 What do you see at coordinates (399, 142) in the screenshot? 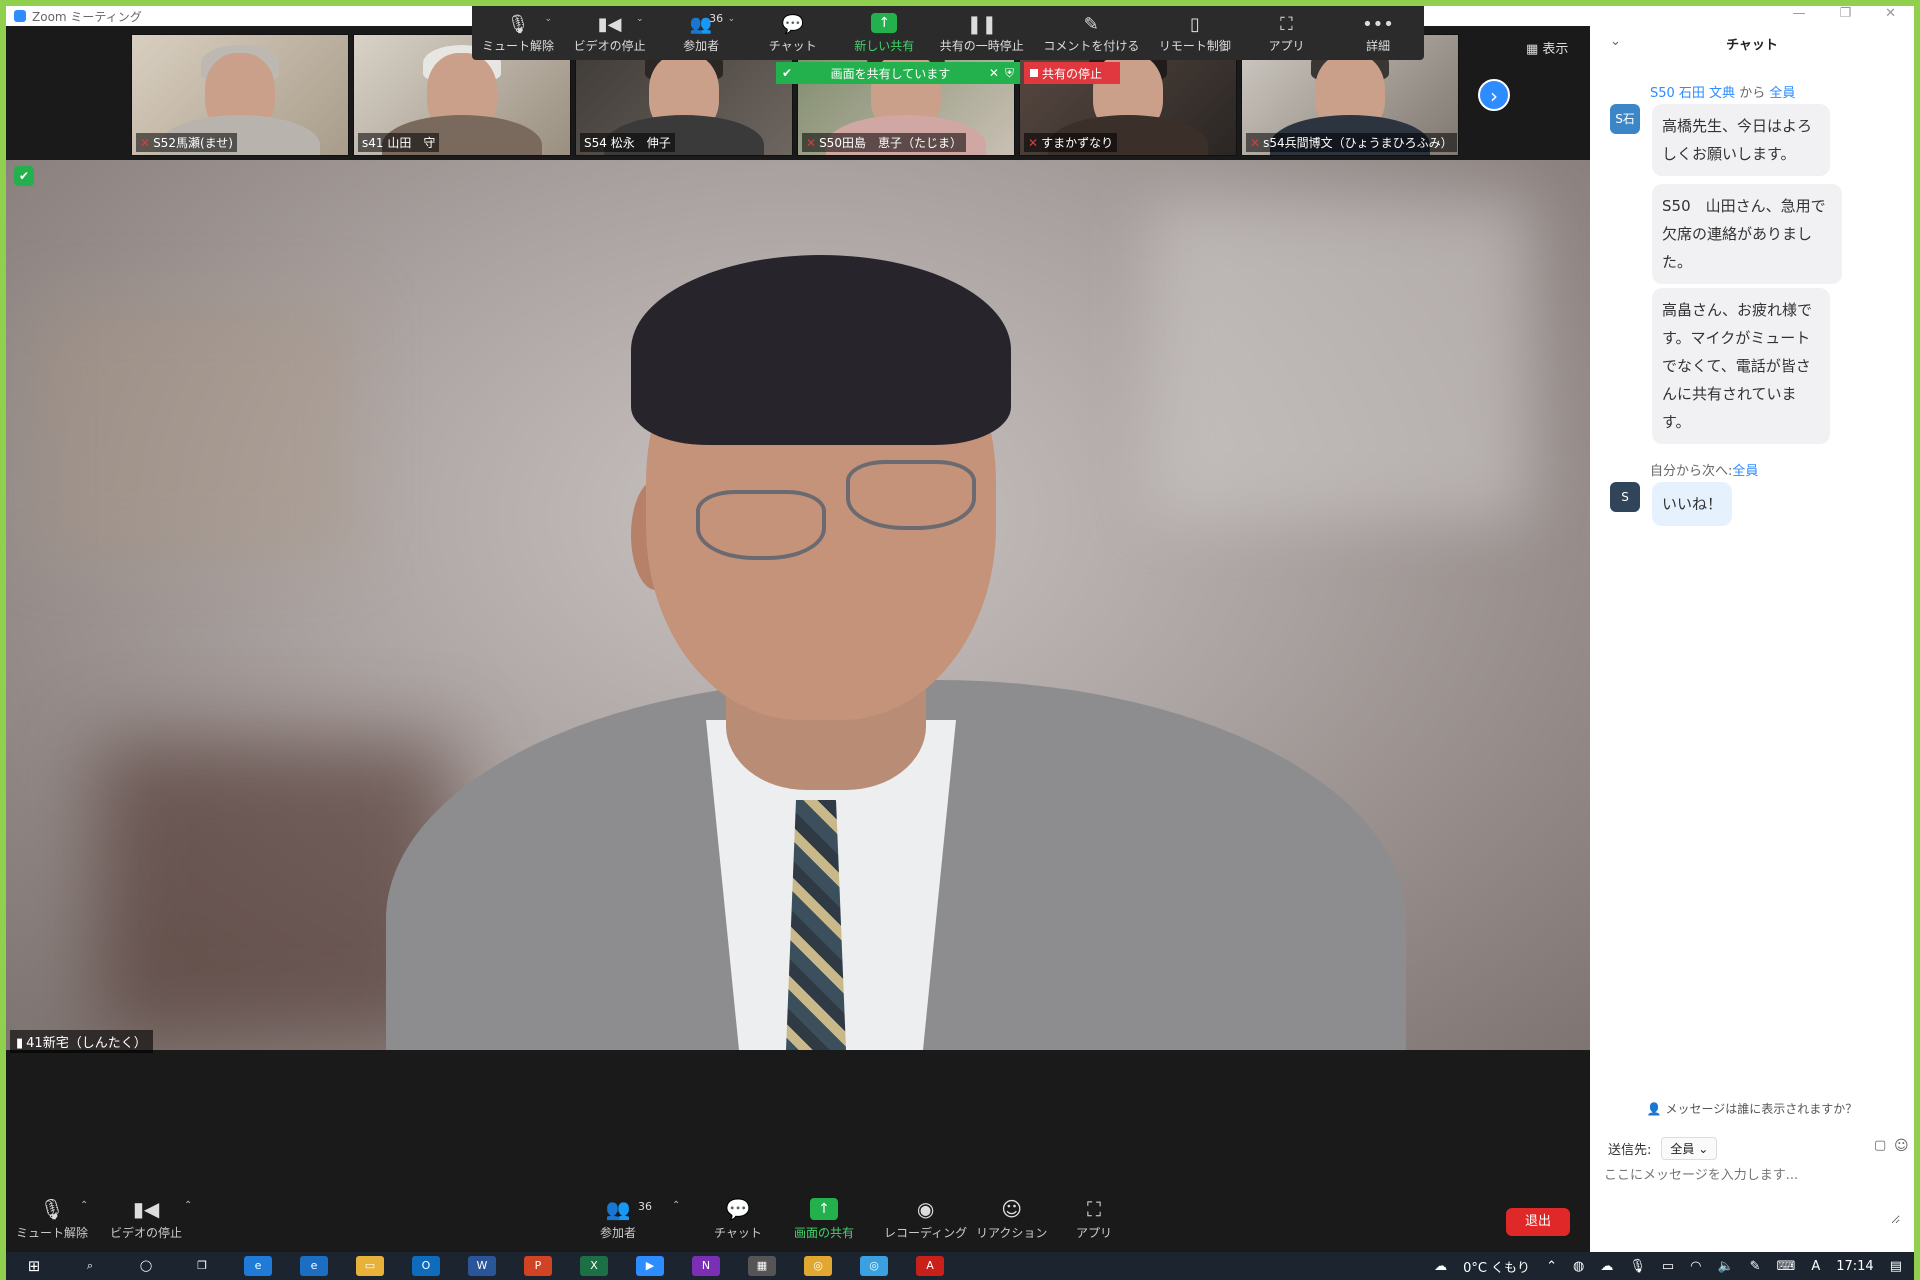
I see `participant-name-label: s41 山田 守` at bounding box center [399, 142].